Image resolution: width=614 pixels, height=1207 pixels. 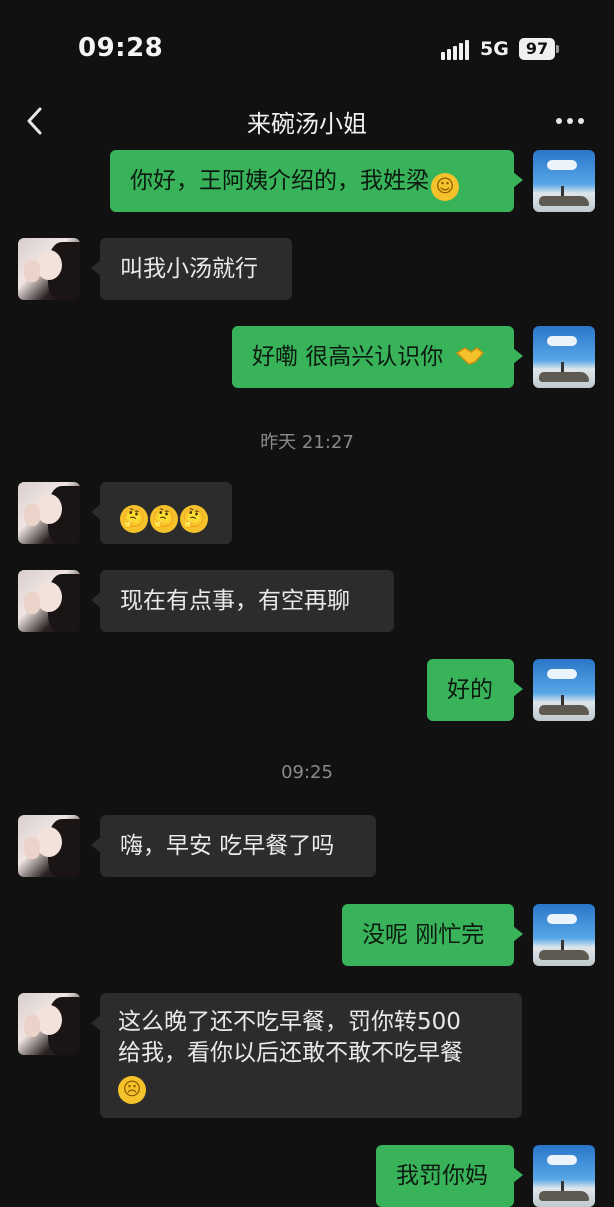 What do you see at coordinates (290, 1053) in the screenshot?
I see `message-text-line: 给我，看你以后还敢不敢不吃早餐` at bounding box center [290, 1053].